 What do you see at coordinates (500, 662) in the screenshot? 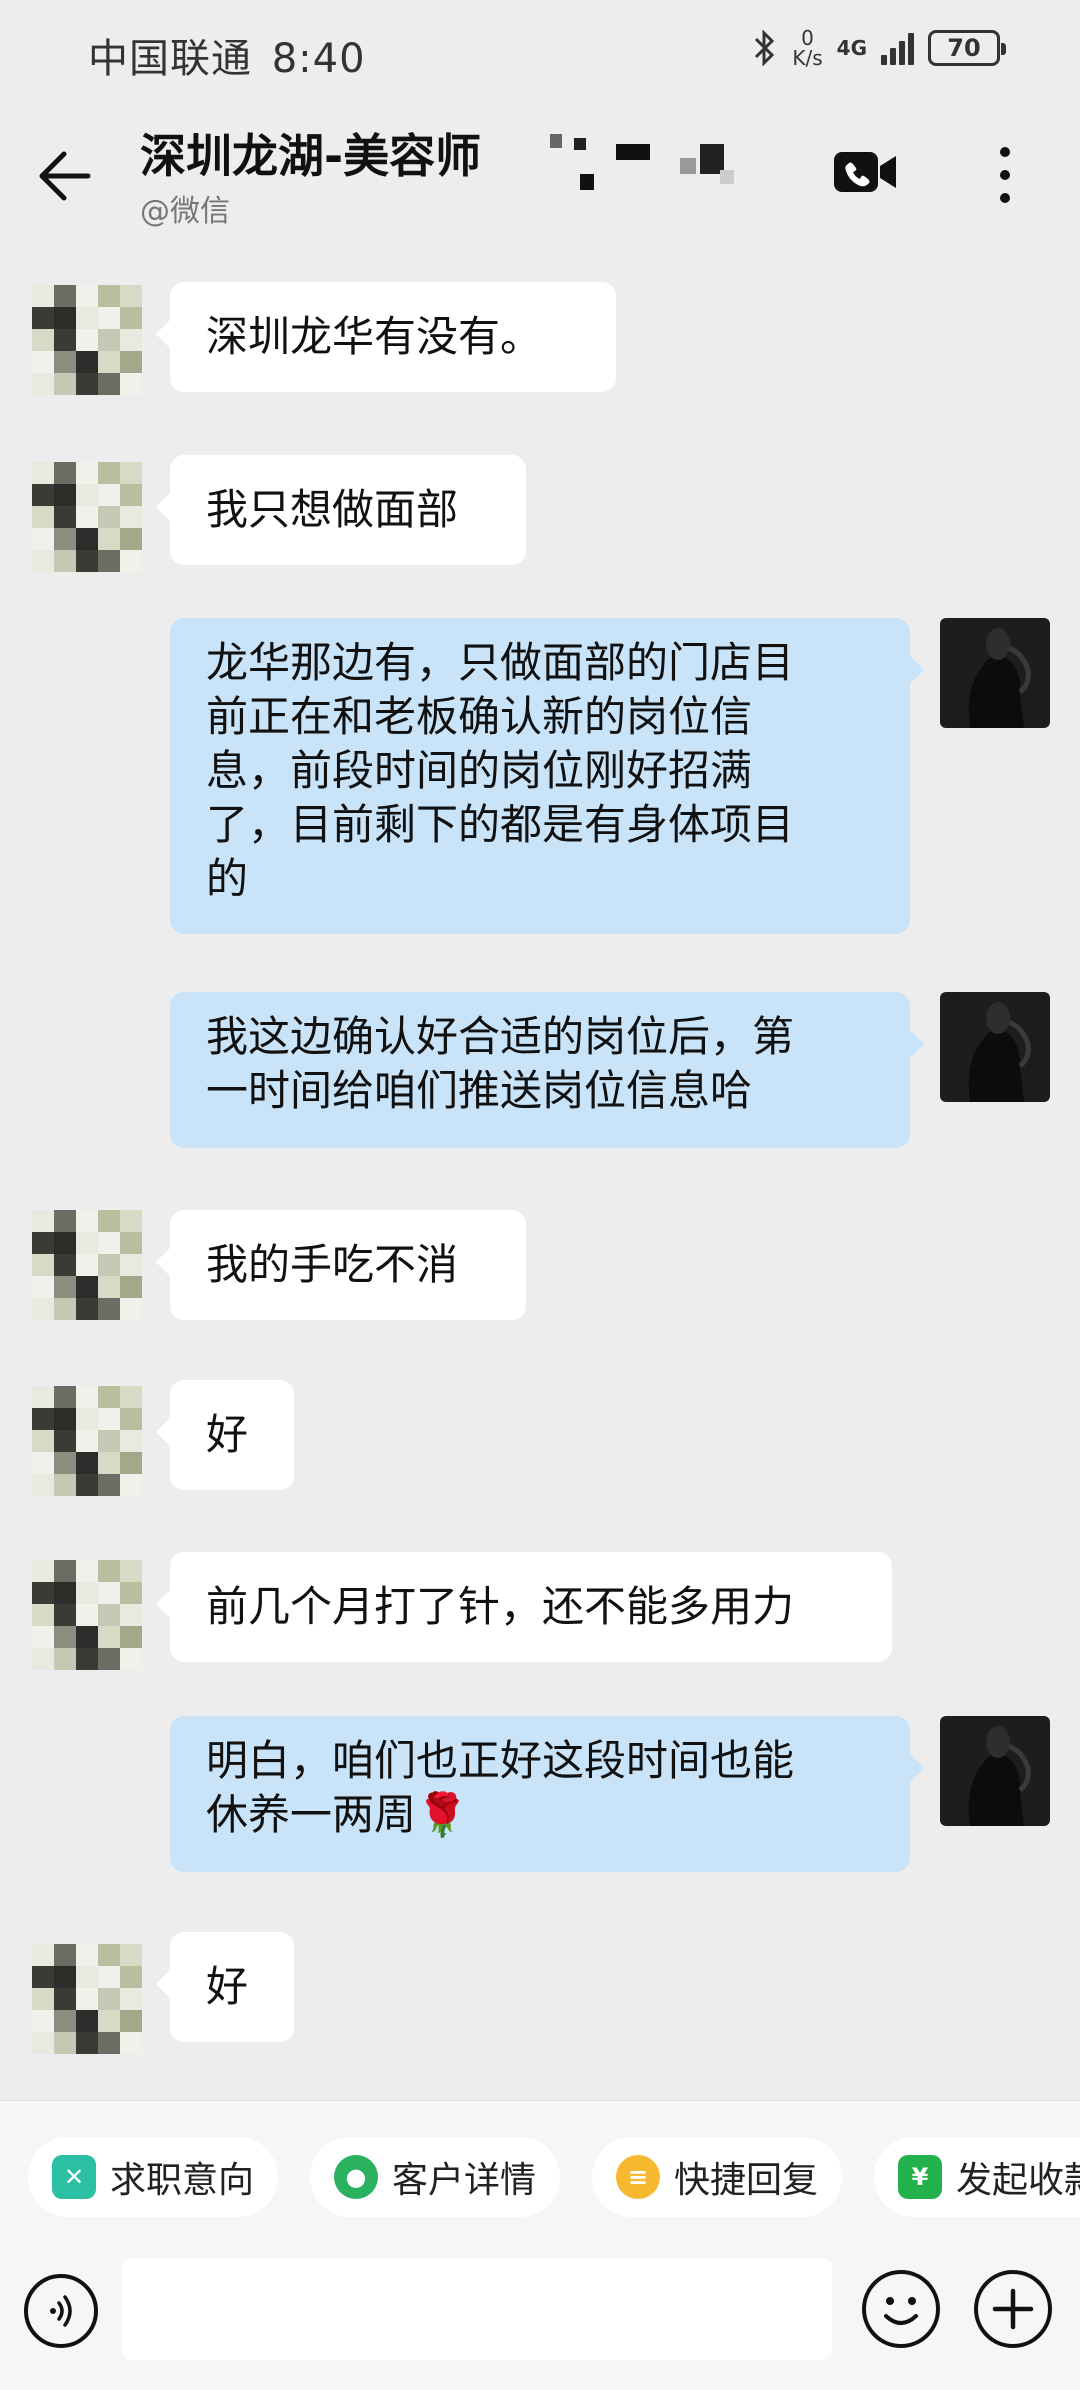
I see `message-line: 龙华那边有，只做面部的门店目` at bounding box center [500, 662].